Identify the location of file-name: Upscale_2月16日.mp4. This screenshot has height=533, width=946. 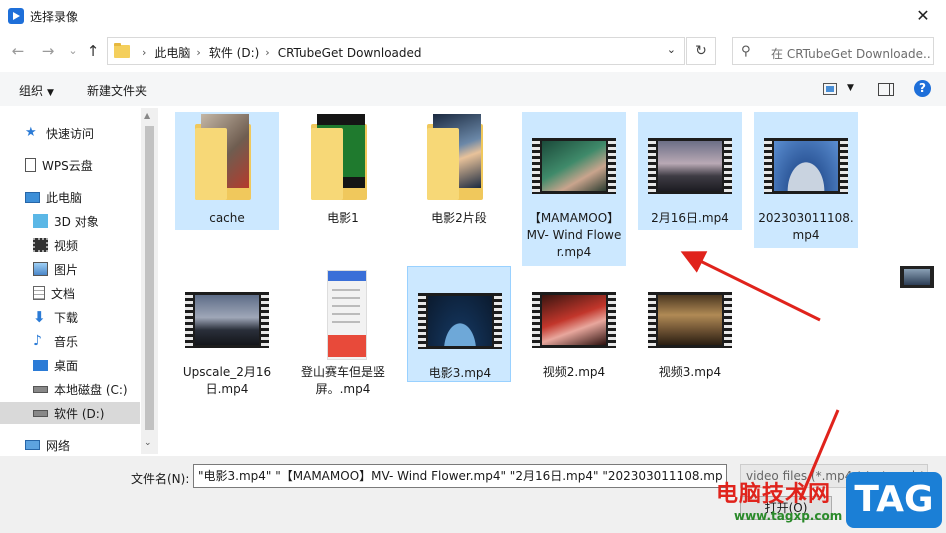
(227, 380).